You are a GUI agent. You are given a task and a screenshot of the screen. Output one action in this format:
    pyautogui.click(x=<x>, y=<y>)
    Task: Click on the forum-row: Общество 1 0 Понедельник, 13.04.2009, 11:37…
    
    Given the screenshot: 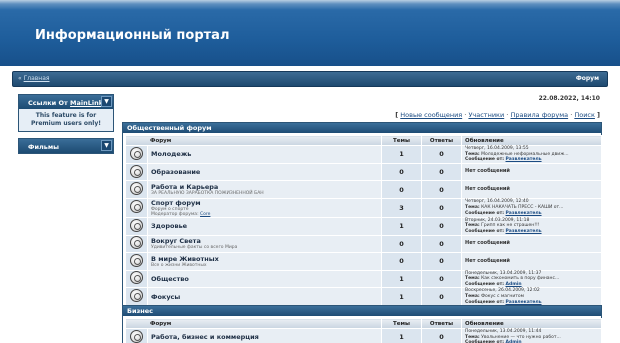 What is the action you would take?
    pyautogui.click(x=364, y=279)
    